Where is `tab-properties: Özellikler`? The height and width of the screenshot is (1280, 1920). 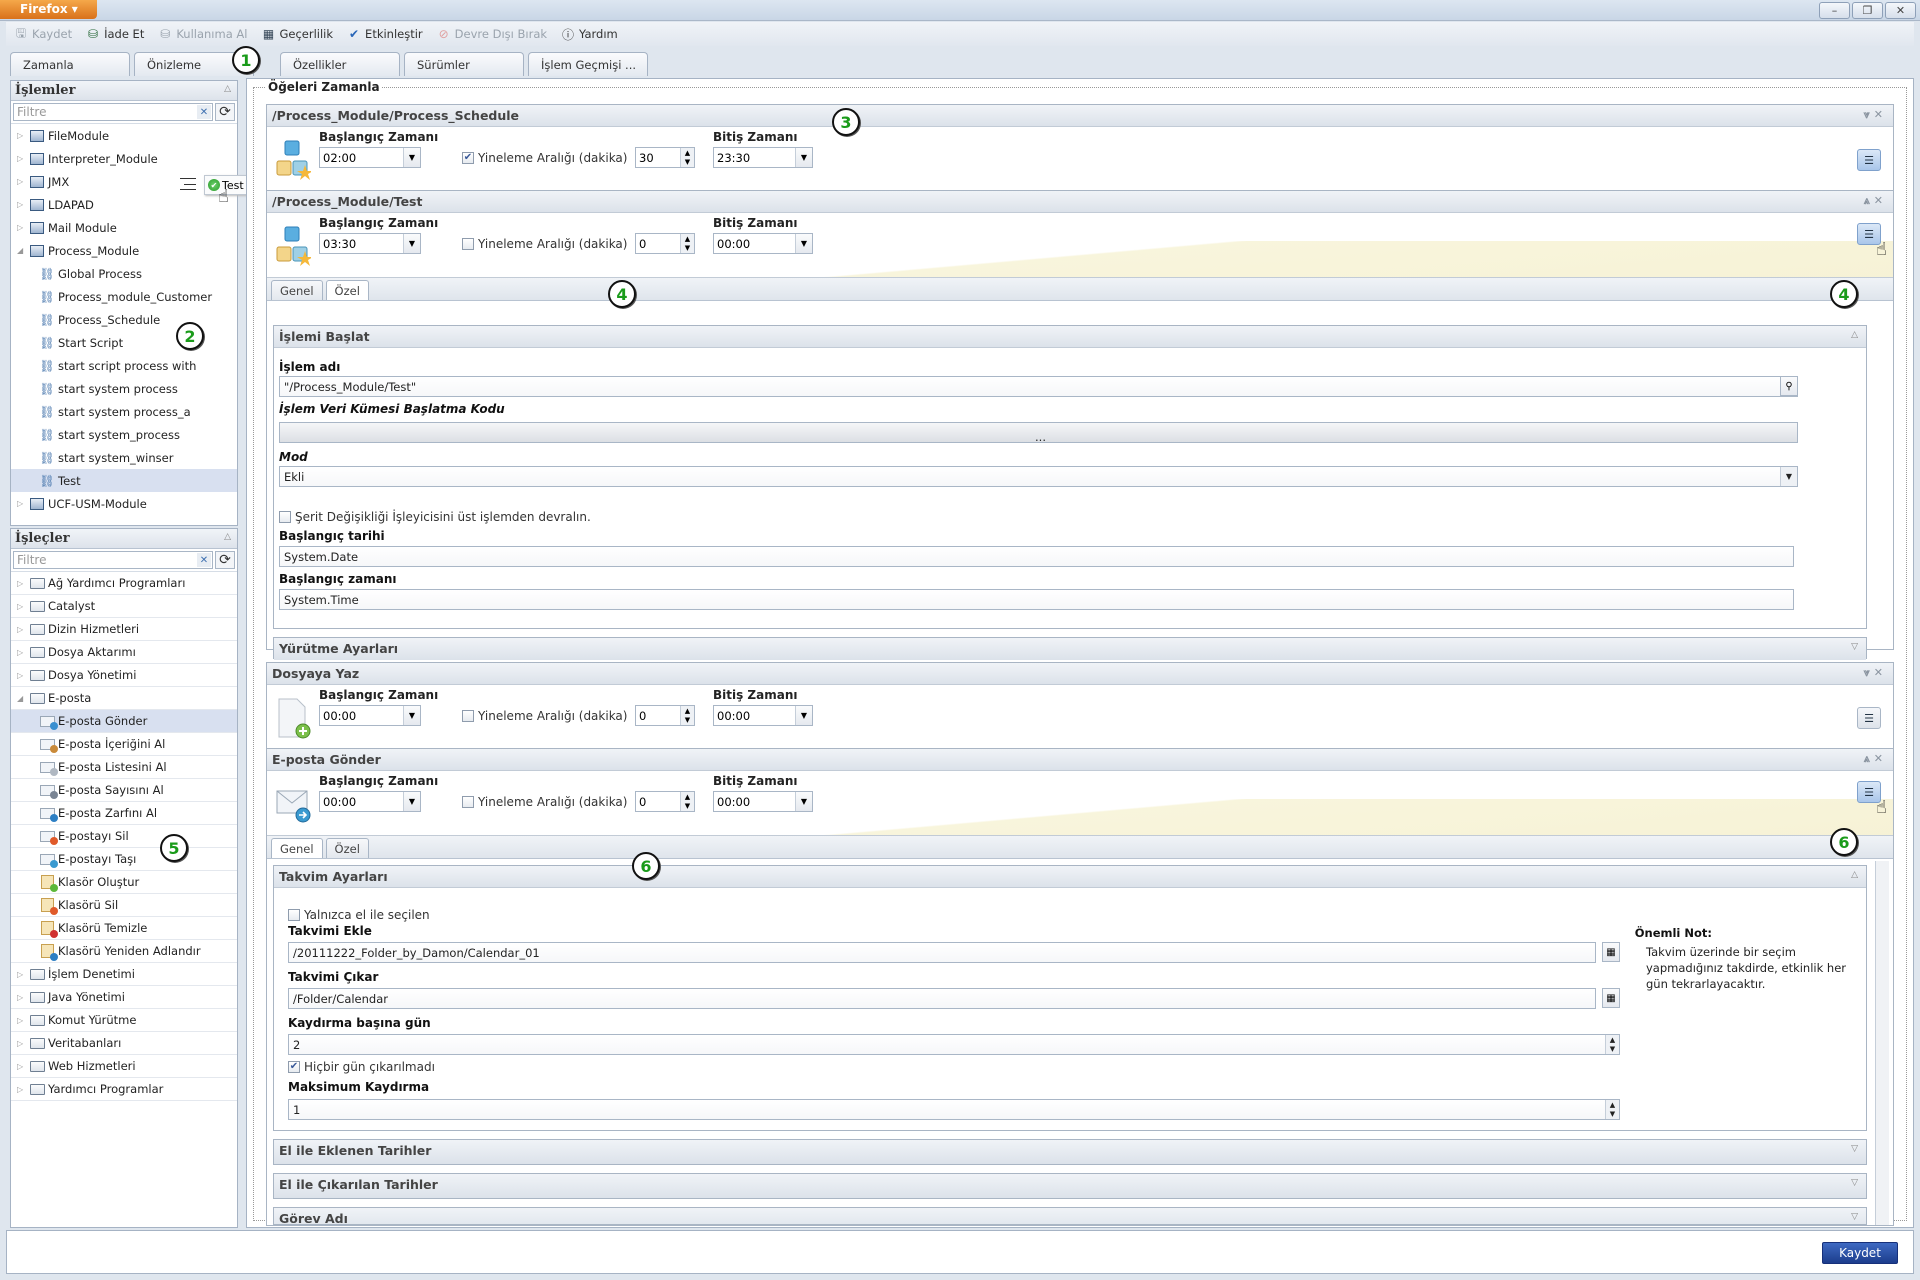
tab-properties: Özellikler is located at coordinates (340, 64).